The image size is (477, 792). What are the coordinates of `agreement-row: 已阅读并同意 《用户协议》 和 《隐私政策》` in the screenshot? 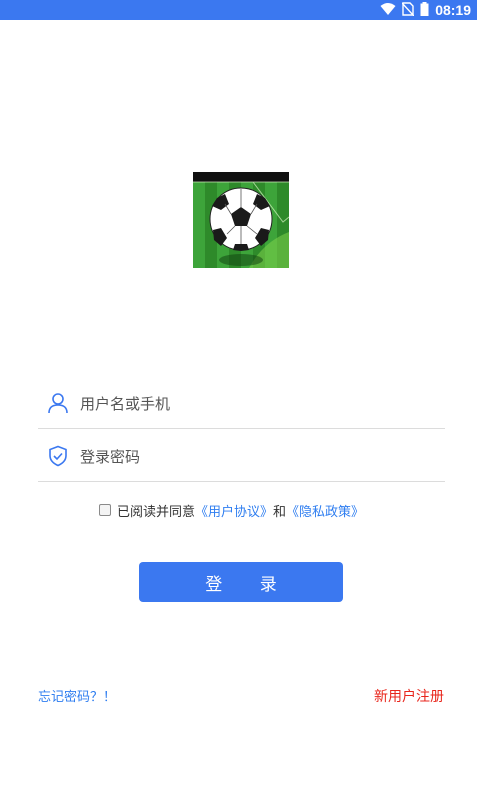 It's located at (231, 510).